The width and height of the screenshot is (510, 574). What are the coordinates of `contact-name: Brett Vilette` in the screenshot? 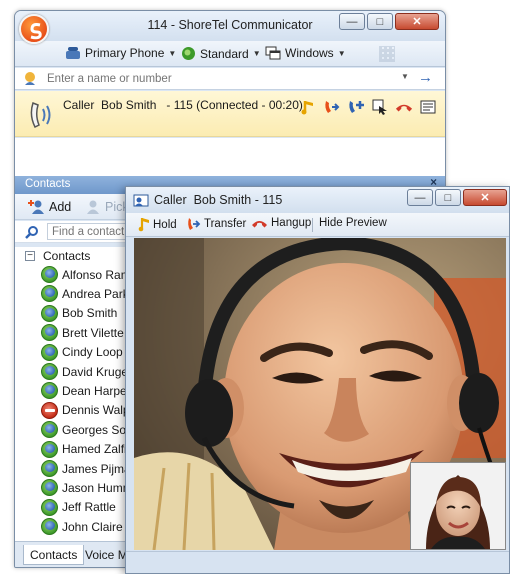 It's located at (93, 332).